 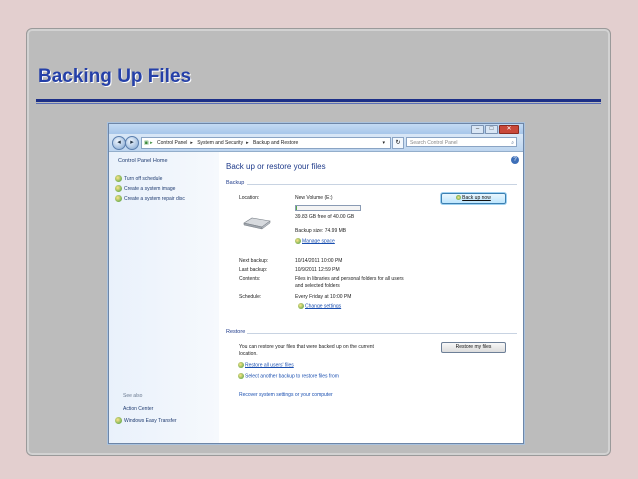 I want to click on sidebar-link-action-center: Action Center, so click(x=138, y=409).